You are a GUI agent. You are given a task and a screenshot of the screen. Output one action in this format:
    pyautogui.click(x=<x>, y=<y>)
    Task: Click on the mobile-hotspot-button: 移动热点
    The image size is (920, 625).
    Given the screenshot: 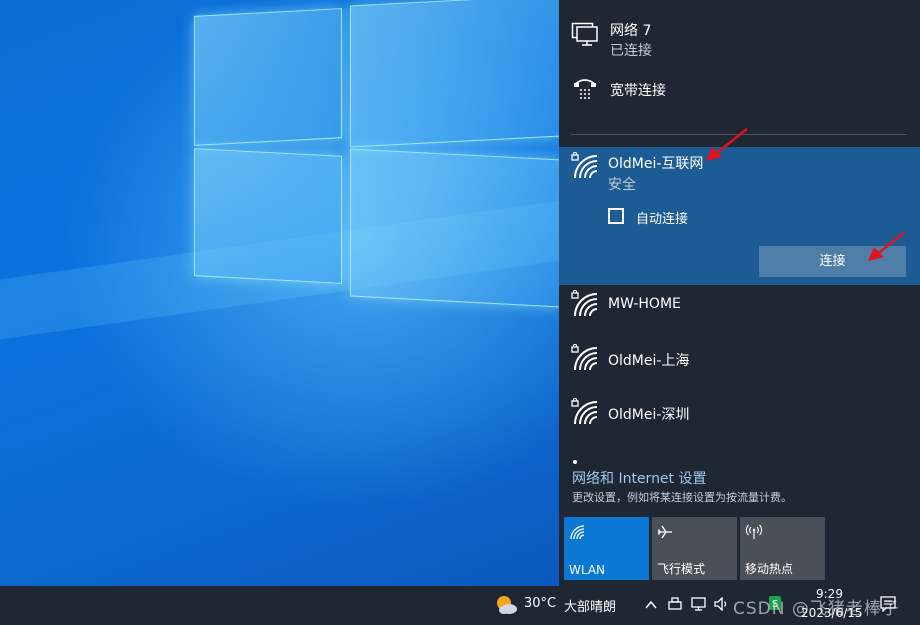 What is the action you would take?
    pyautogui.click(x=782, y=548)
    